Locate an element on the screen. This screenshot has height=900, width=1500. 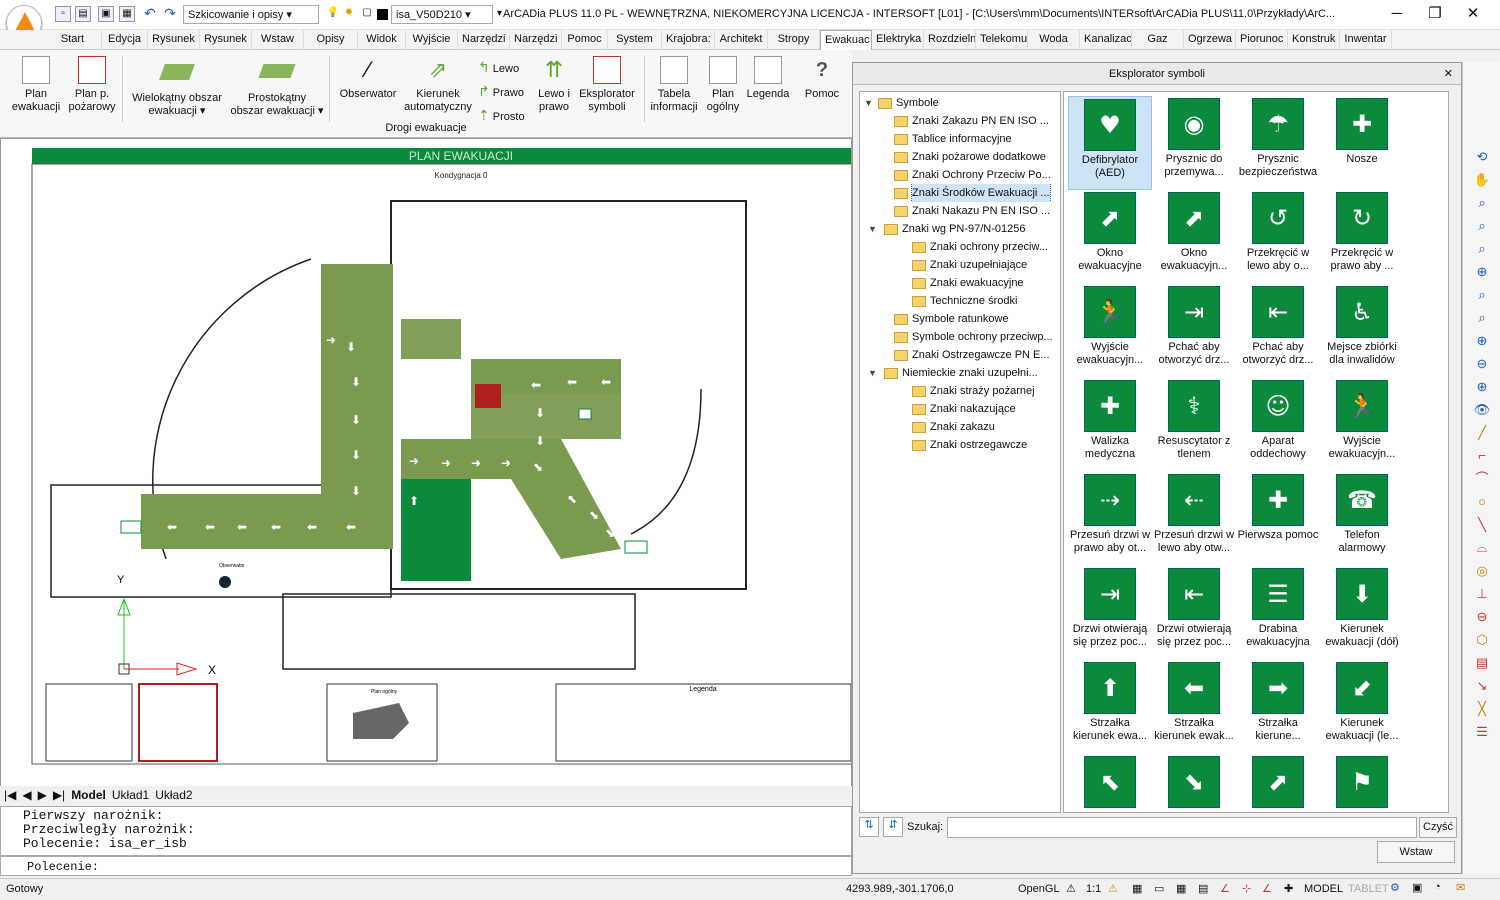
tree-node: Znaki nakazujące is located at coordinates (960, 409).